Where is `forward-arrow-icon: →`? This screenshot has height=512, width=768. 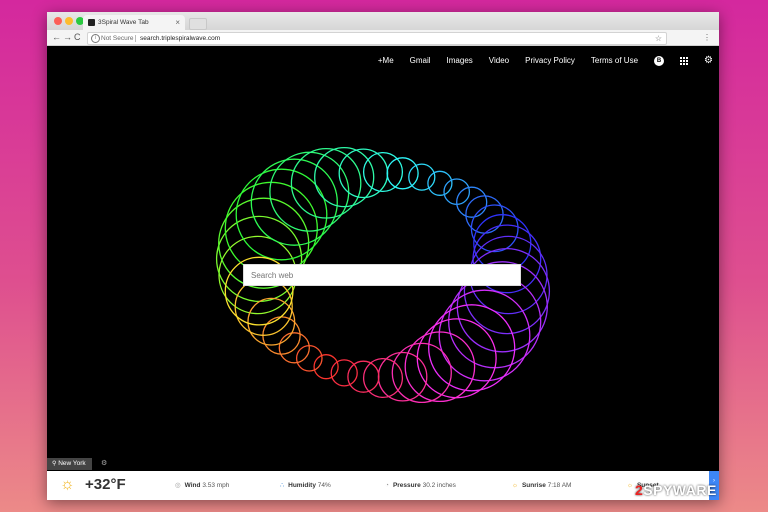
forward-arrow-icon: → is located at coordinates (67, 37).